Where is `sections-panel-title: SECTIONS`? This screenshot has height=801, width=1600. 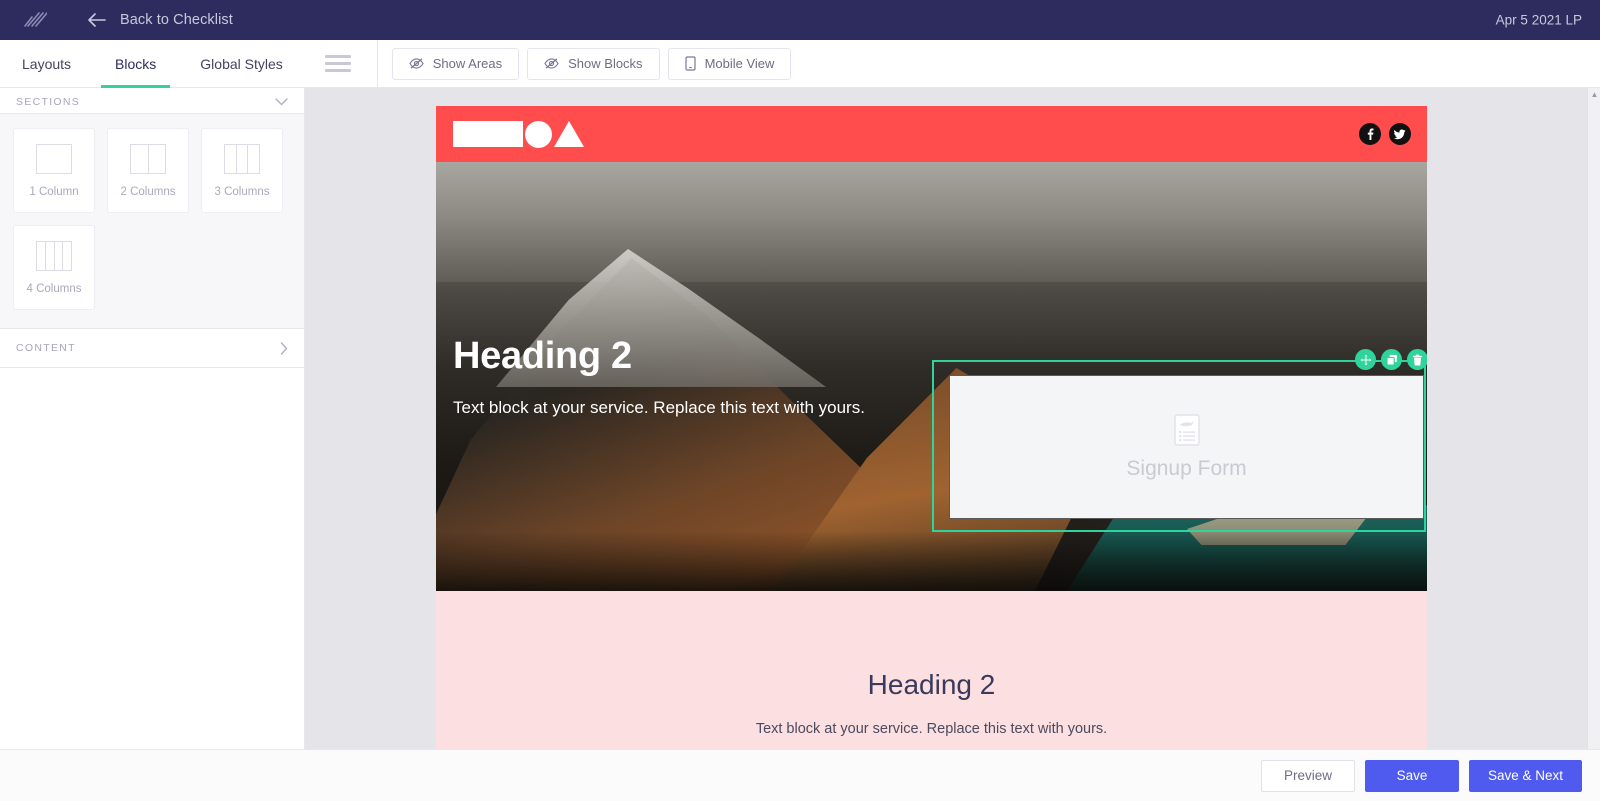 sections-panel-title: SECTIONS is located at coordinates (48, 101).